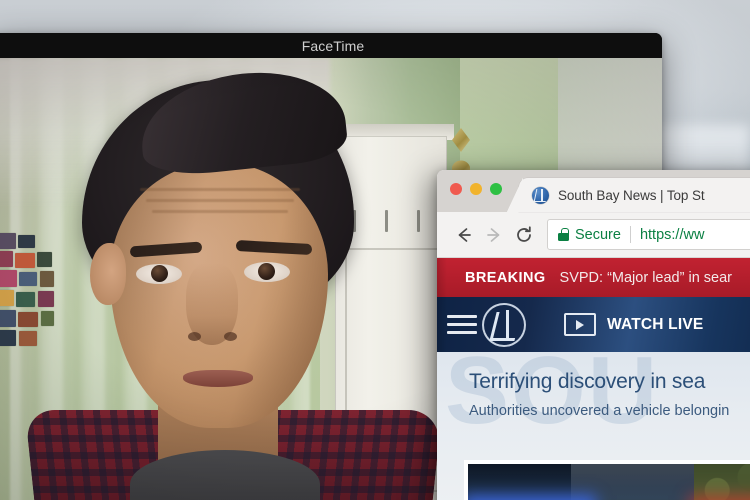 The image size is (750, 500). Describe the element at coordinates (593, 373) in the screenshot. I see `article-headline: Terrifying discovery in sea` at that location.